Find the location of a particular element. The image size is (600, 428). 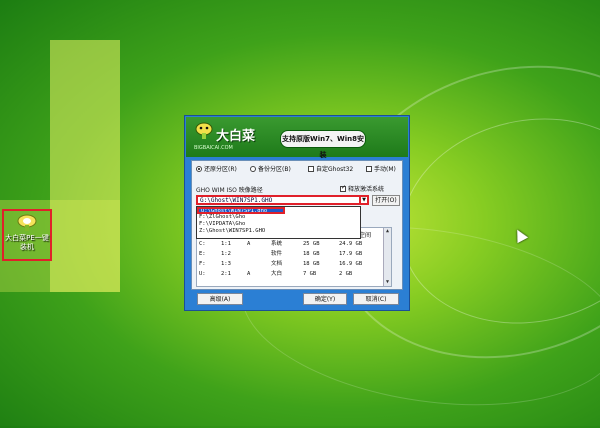

activate-option: 释放激活系统 is located at coordinates (362, 188).